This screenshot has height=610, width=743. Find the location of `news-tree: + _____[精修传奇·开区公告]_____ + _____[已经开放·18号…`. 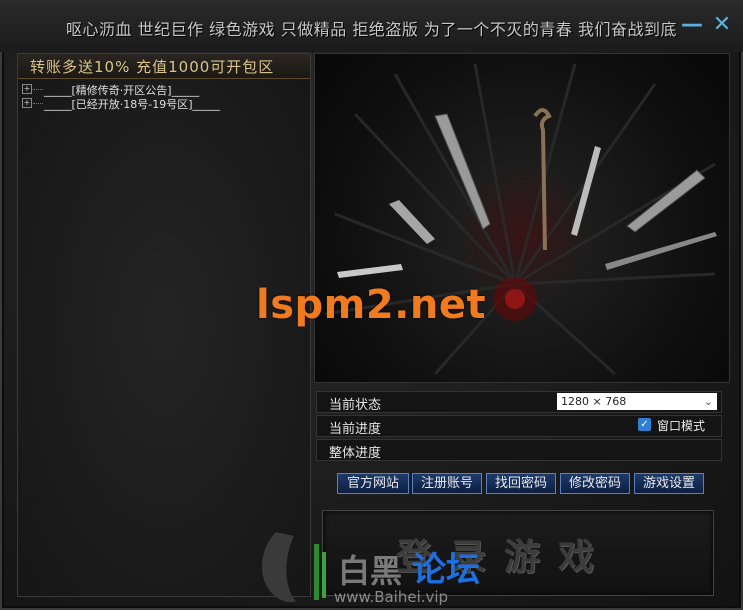

news-tree: + _____[精修传奇·开区公告]_____ + _____[已经开放·18号… is located at coordinates (164, 97).